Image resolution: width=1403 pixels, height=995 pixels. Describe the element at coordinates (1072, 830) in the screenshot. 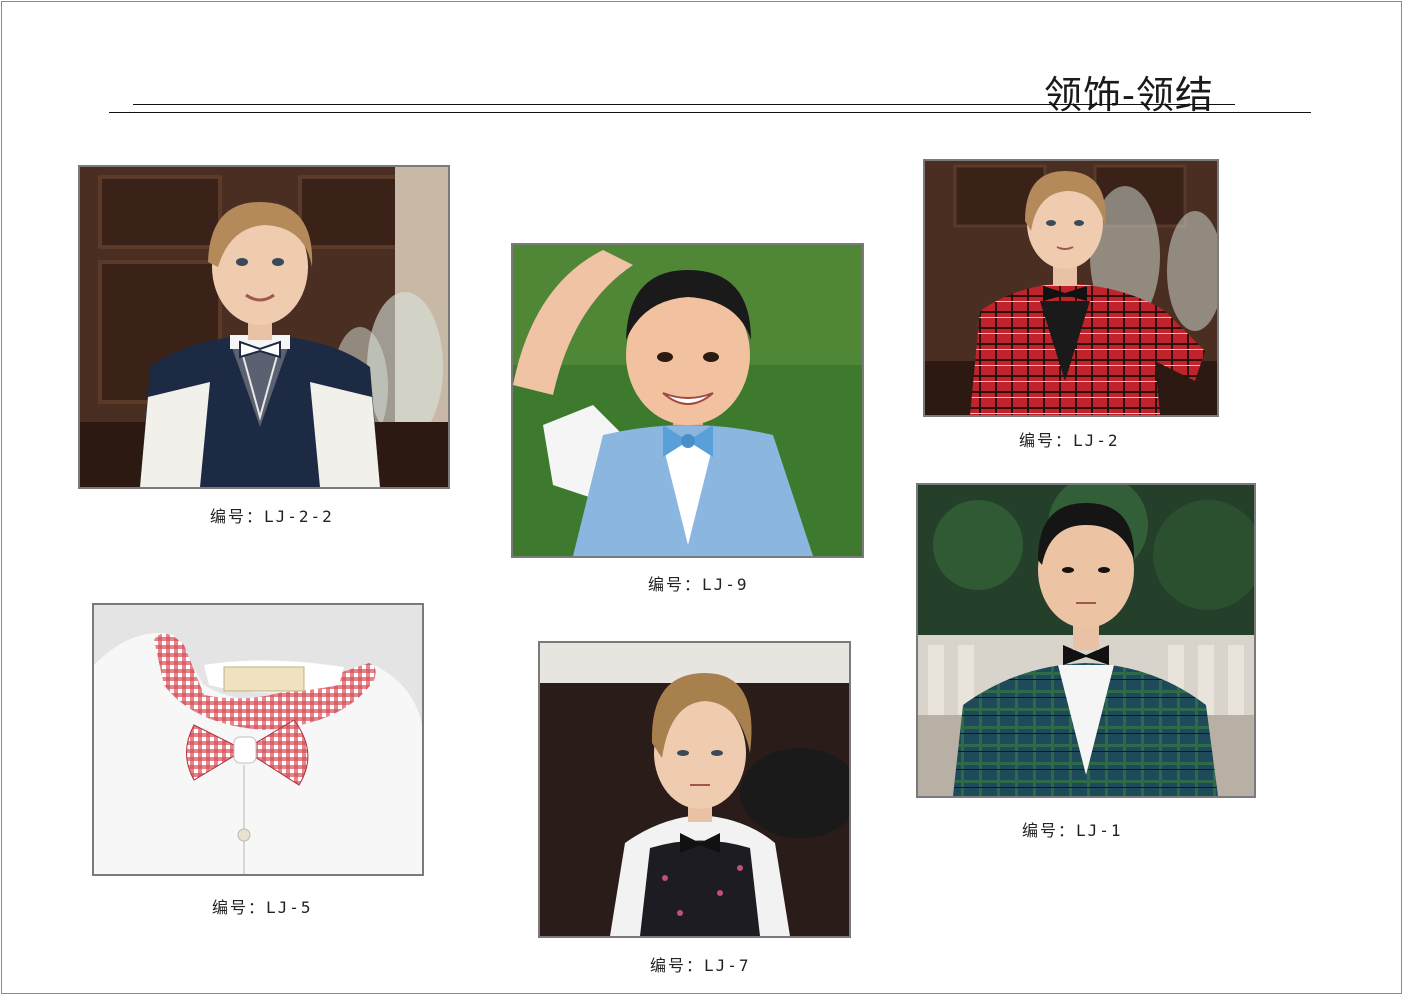

I see `caption-lj-1: 编号：LJ-1` at that location.